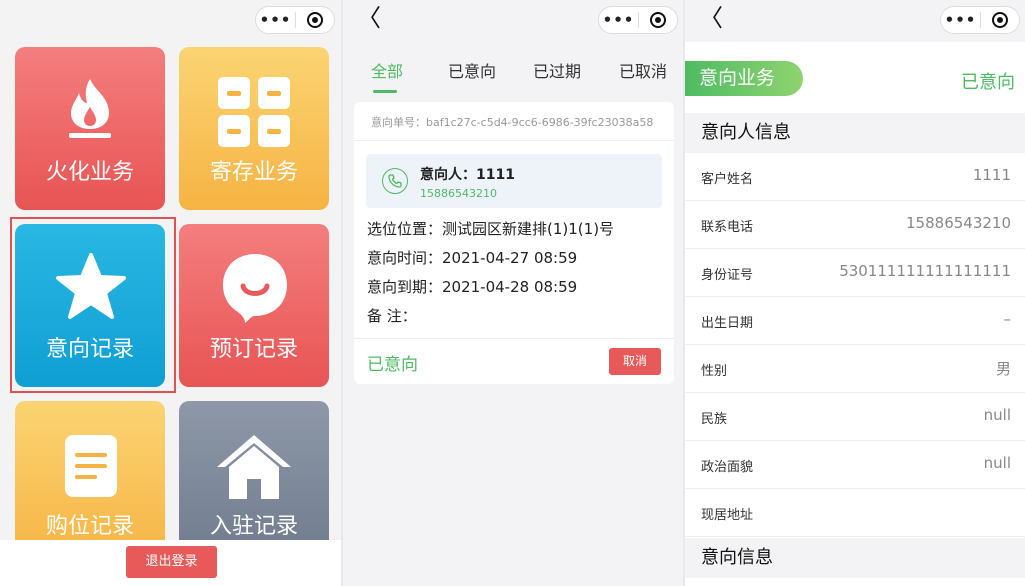  What do you see at coordinates (643, 70) in the screenshot?
I see `tab-cancelled: 已取消` at bounding box center [643, 70].